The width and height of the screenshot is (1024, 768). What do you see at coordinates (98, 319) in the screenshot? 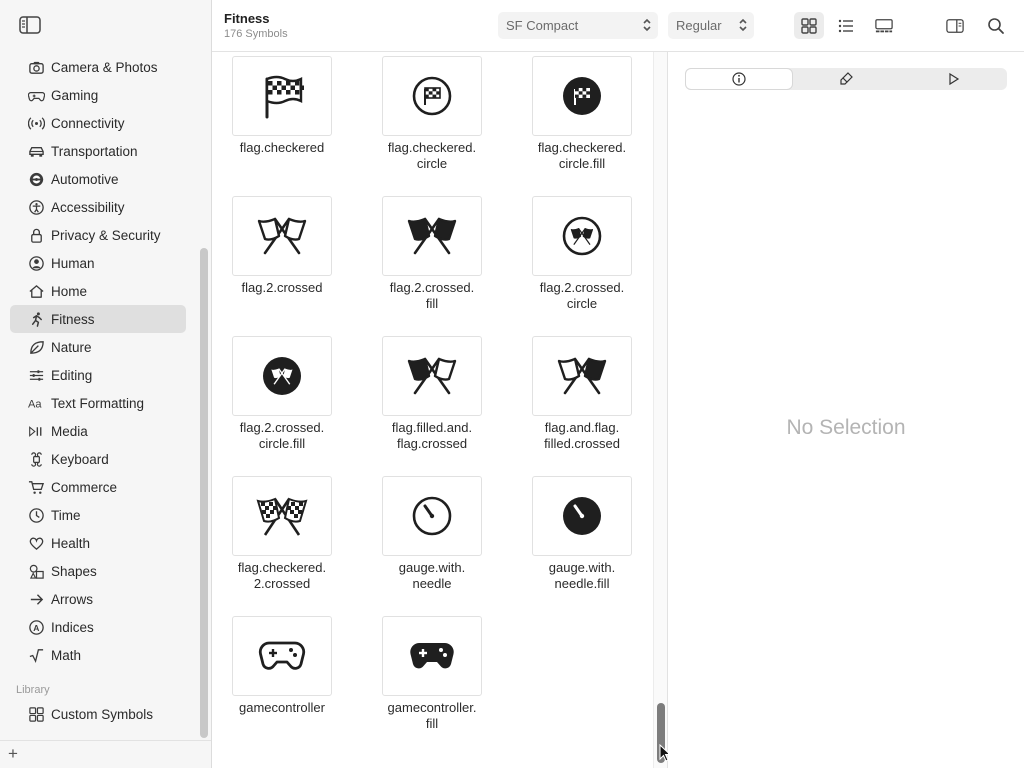
I see `sidebar-item-fitness: Fitness` at bounding box center [98, 319].